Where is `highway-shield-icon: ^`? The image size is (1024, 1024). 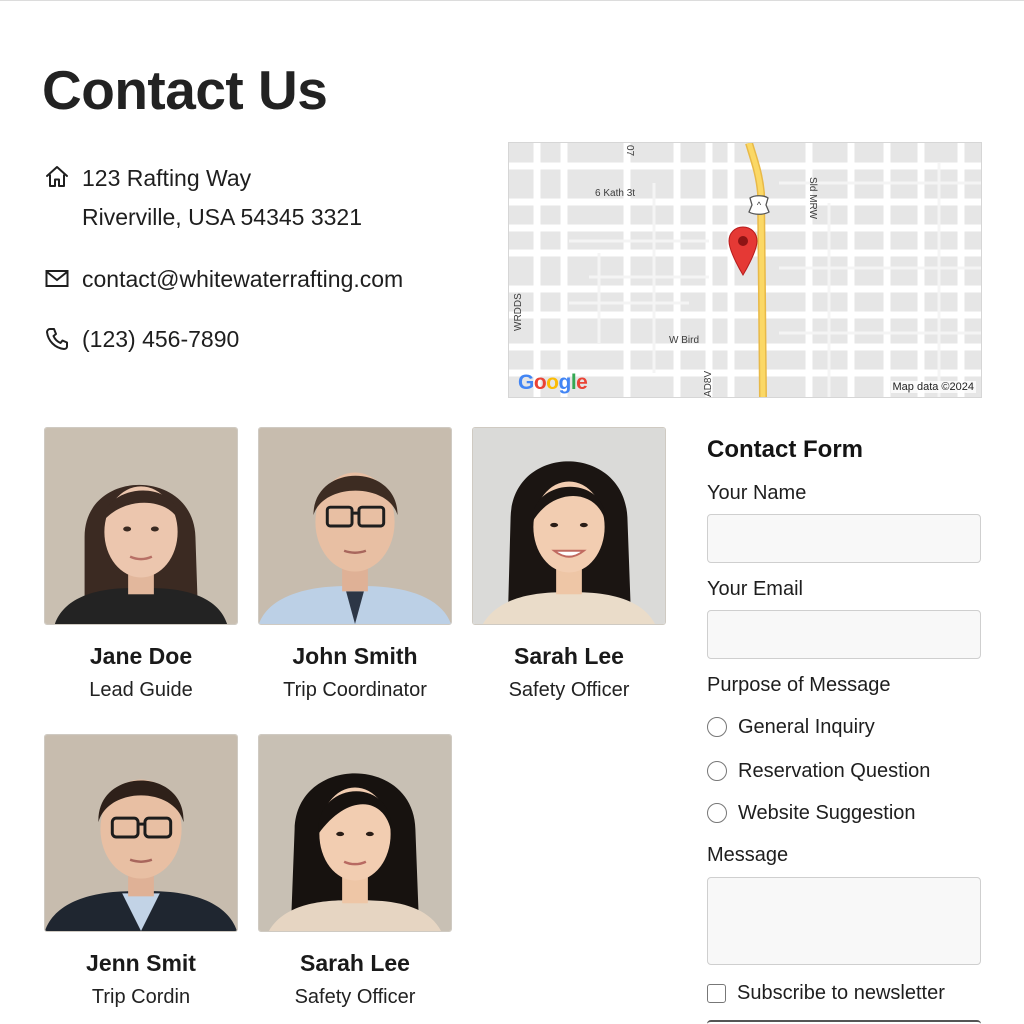 highway-shield-icon: ^ is located at coordinates (759, 205).